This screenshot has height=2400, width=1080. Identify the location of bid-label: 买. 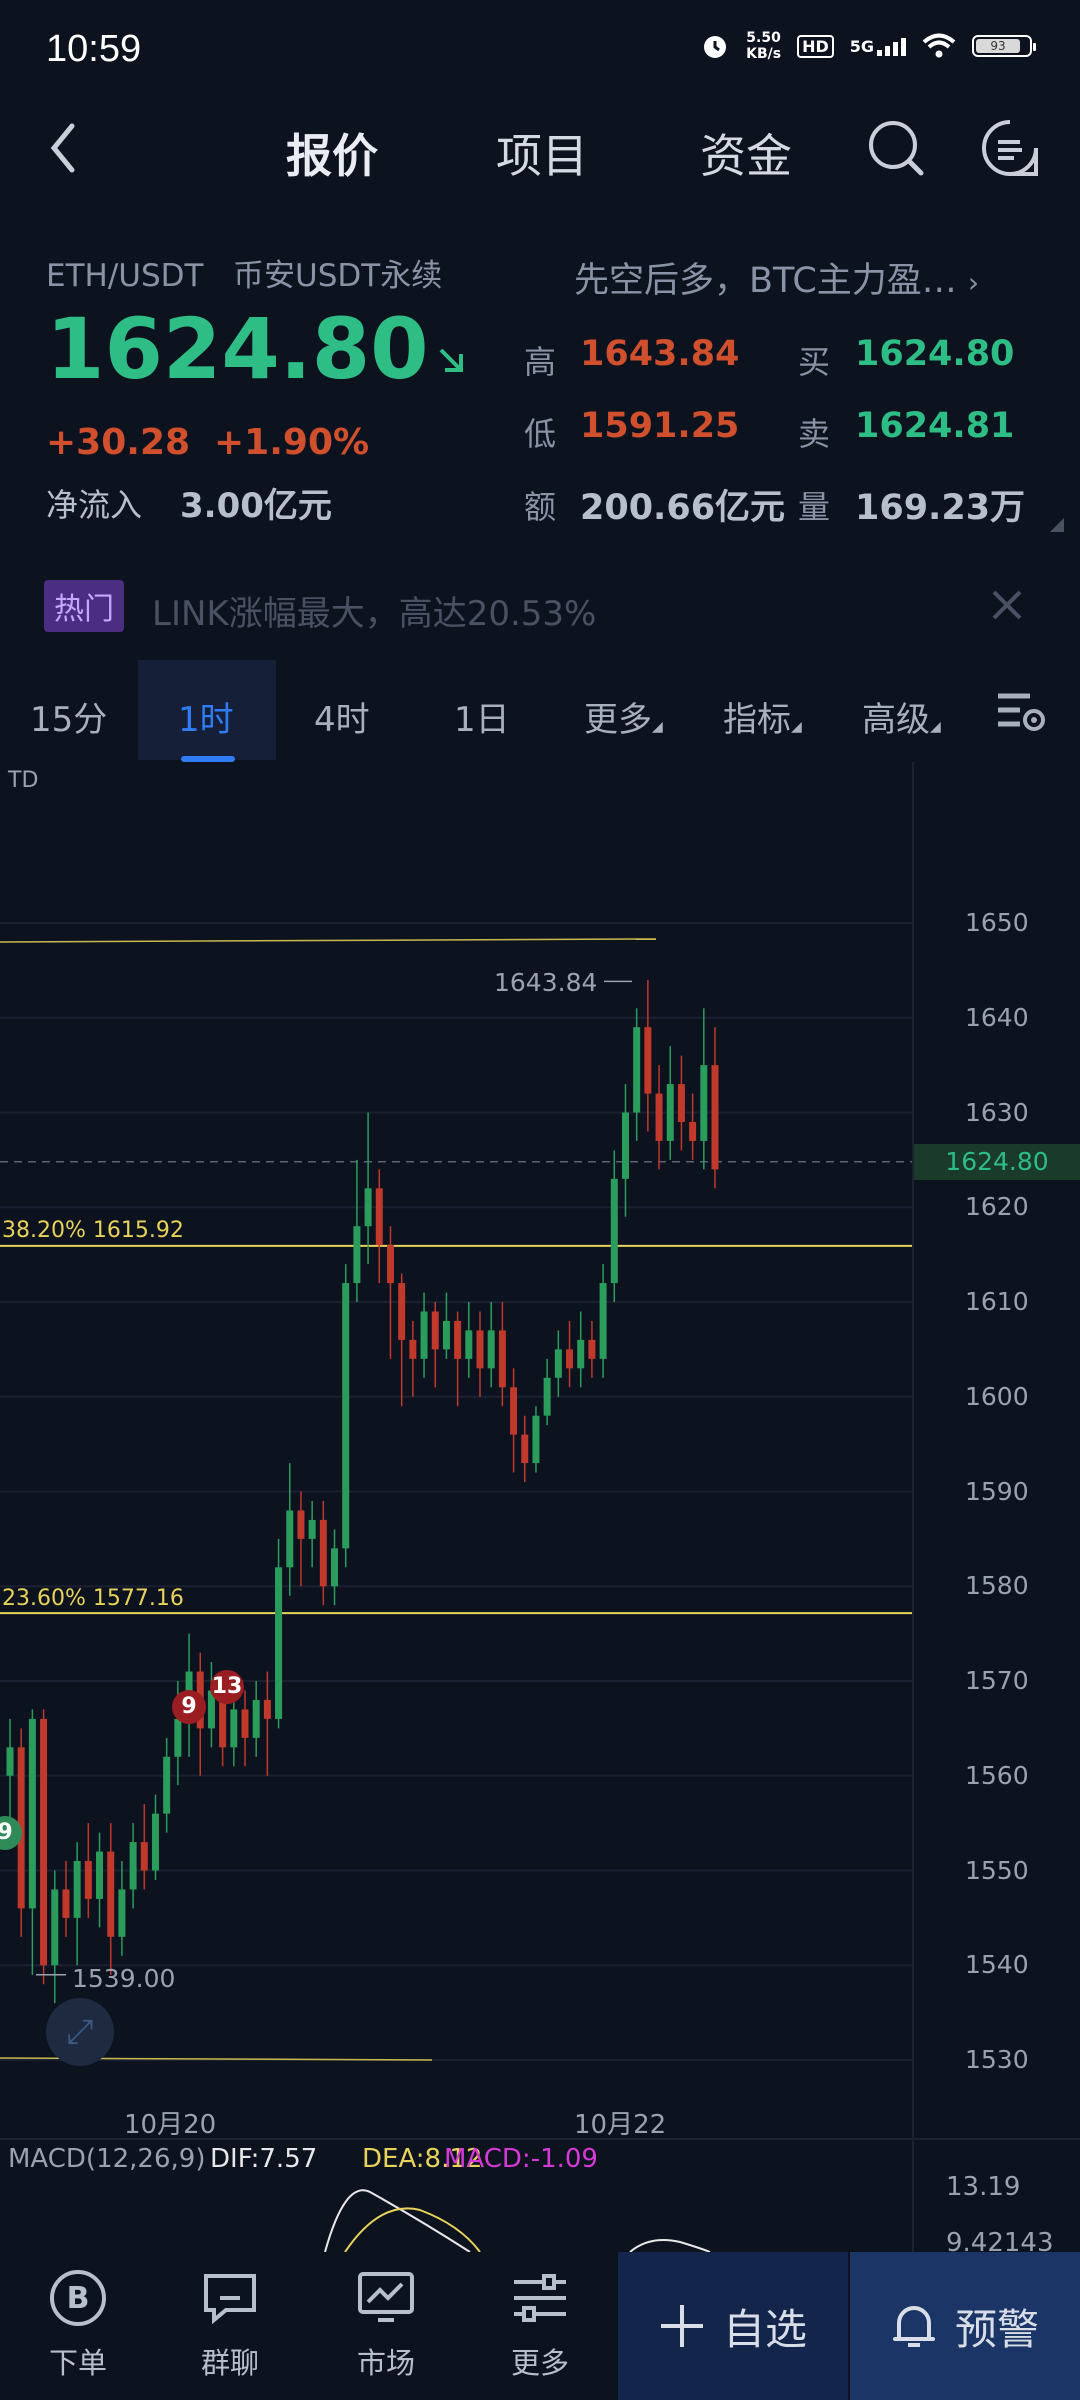
(814, 362).